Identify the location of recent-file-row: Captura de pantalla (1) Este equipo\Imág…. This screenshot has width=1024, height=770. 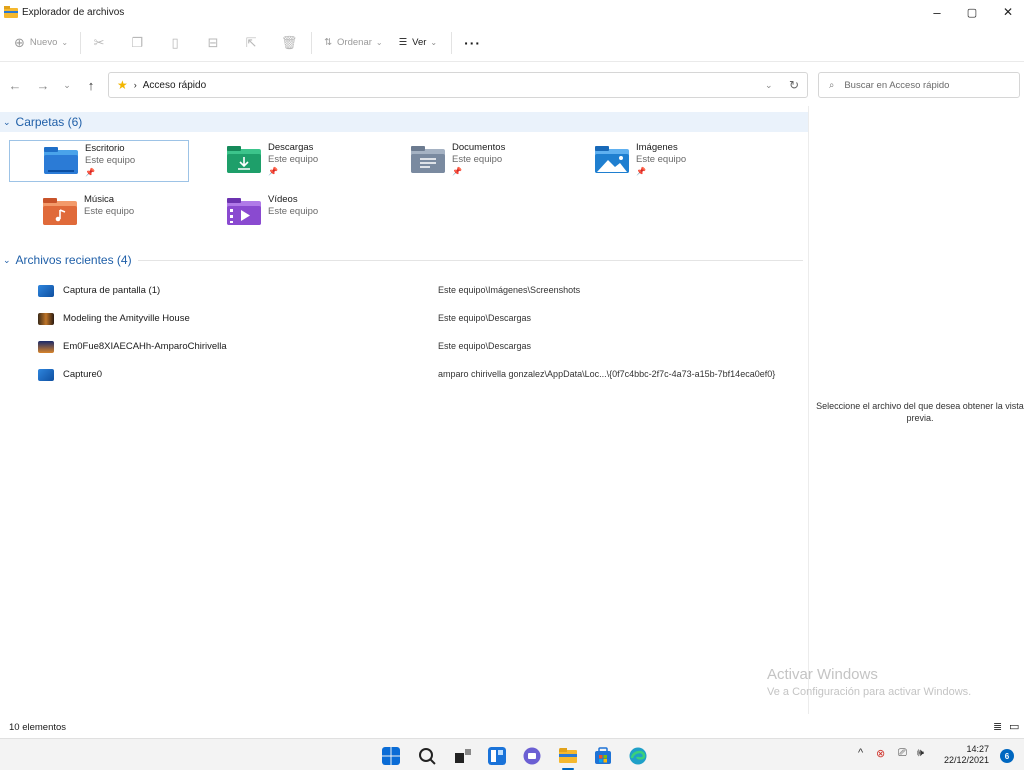
(404, 291).